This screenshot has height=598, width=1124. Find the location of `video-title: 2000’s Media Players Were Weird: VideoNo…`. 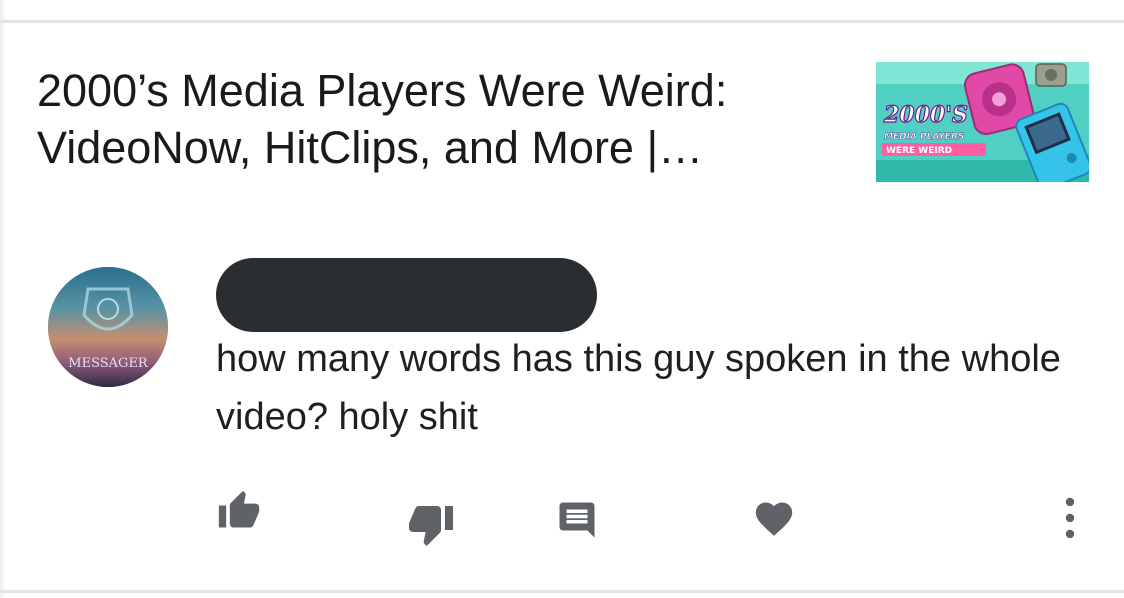

video-title: 2000’s Media Players Were Weird: VideoNo… is located at coordinates (437, 119).